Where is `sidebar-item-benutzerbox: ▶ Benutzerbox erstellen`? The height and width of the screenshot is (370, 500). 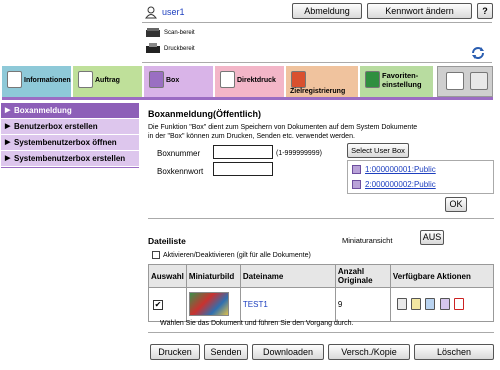
sidebar-item-benutzerbox: ▶ Benutzerbox erstellen is located at coordinates (70, 126).